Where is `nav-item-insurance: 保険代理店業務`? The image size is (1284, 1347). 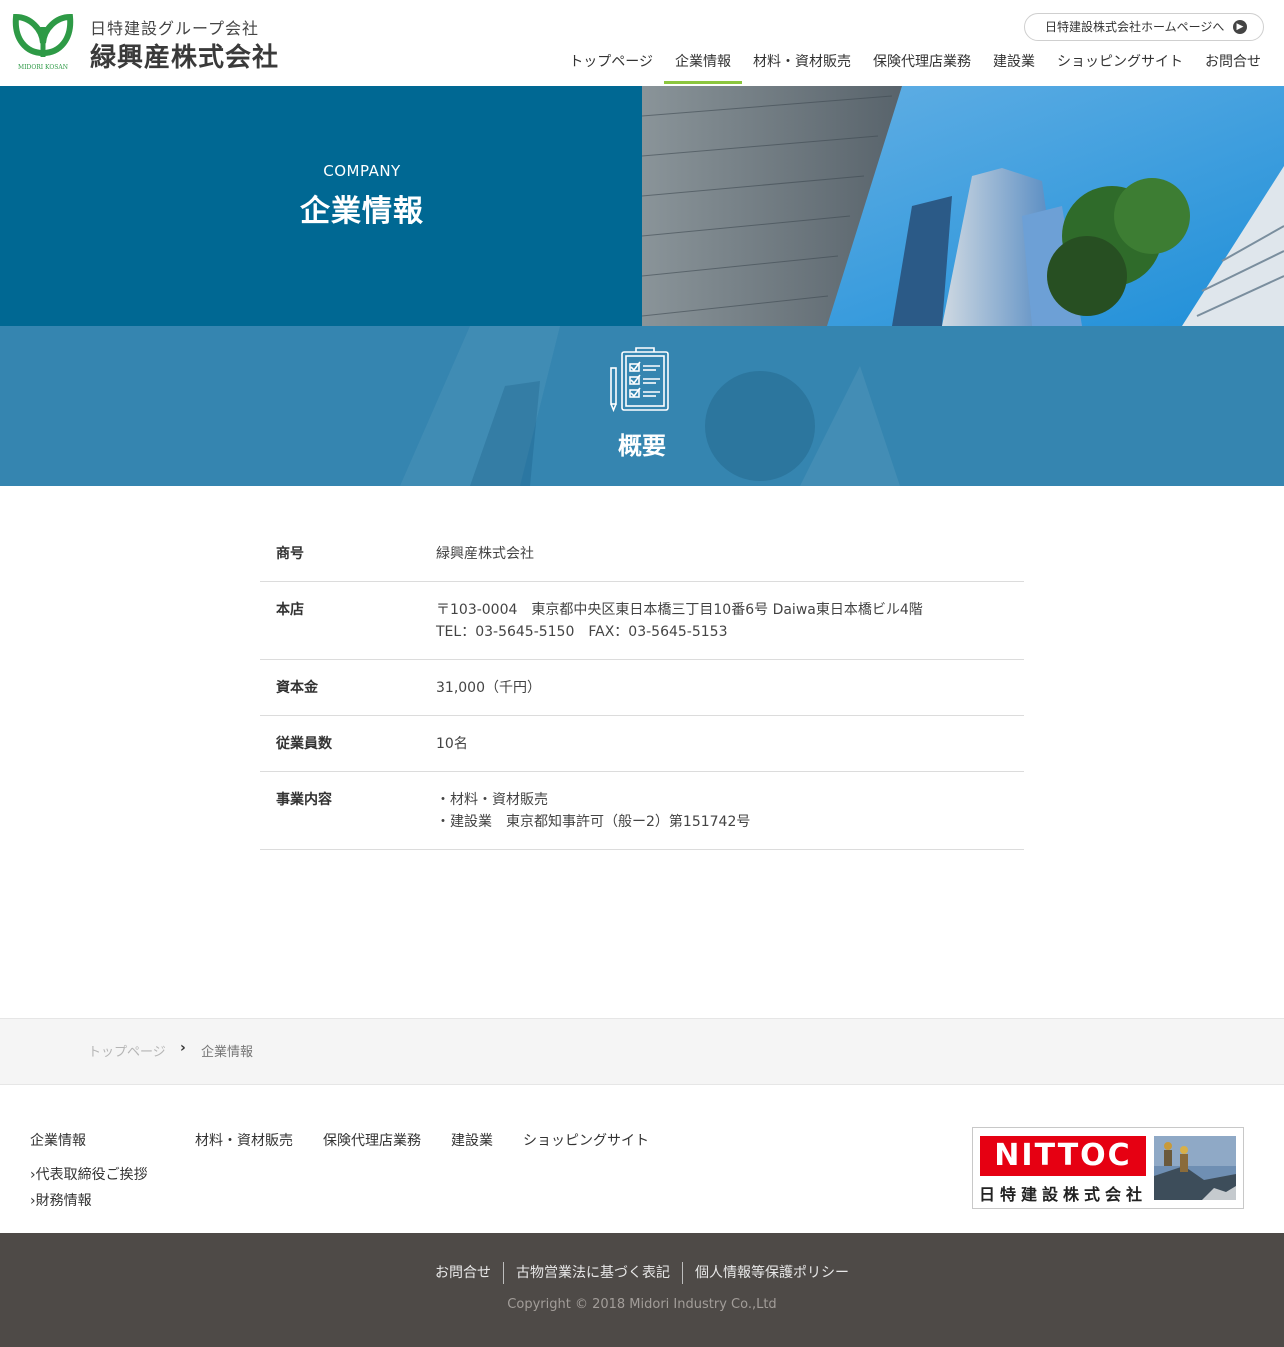 nav-item-insurance: 保険代理店業務 is located at coordinates (922, 68).